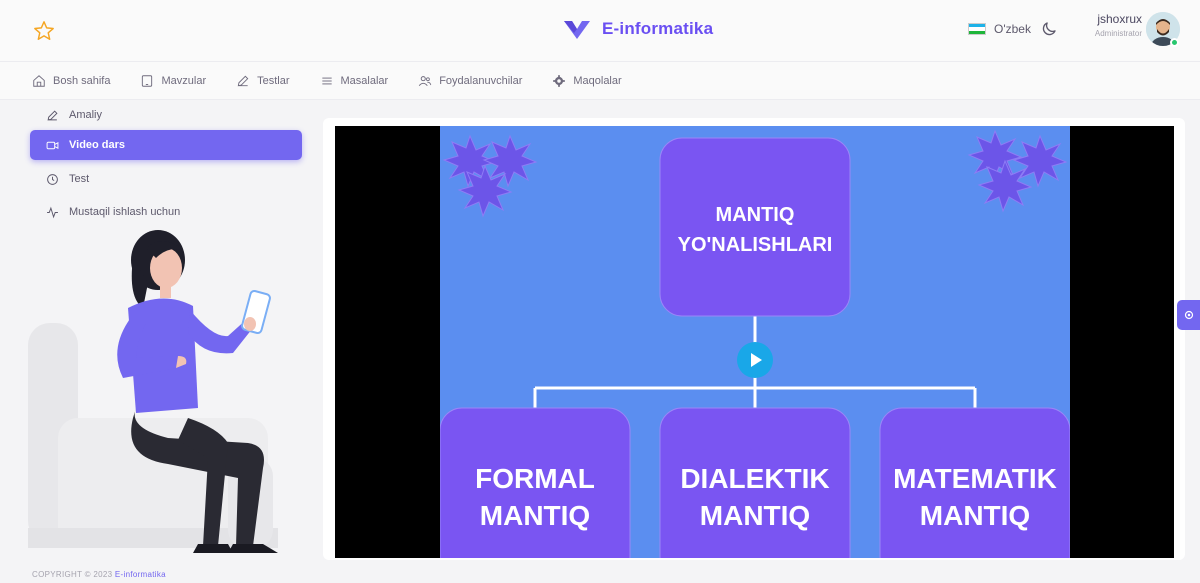 This screenshot has width=1200, height=583. Describe the element at coordinates (1119, 19) in the screenshot. I see `user-name: jshoxrux` at that location.